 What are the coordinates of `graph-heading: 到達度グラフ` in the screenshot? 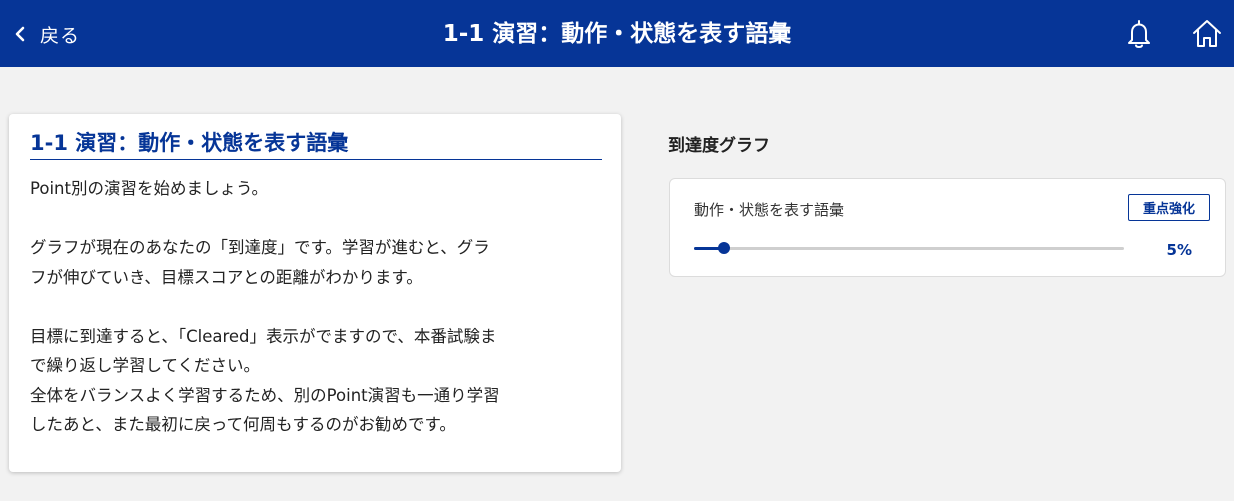 It's located at (719, 146).